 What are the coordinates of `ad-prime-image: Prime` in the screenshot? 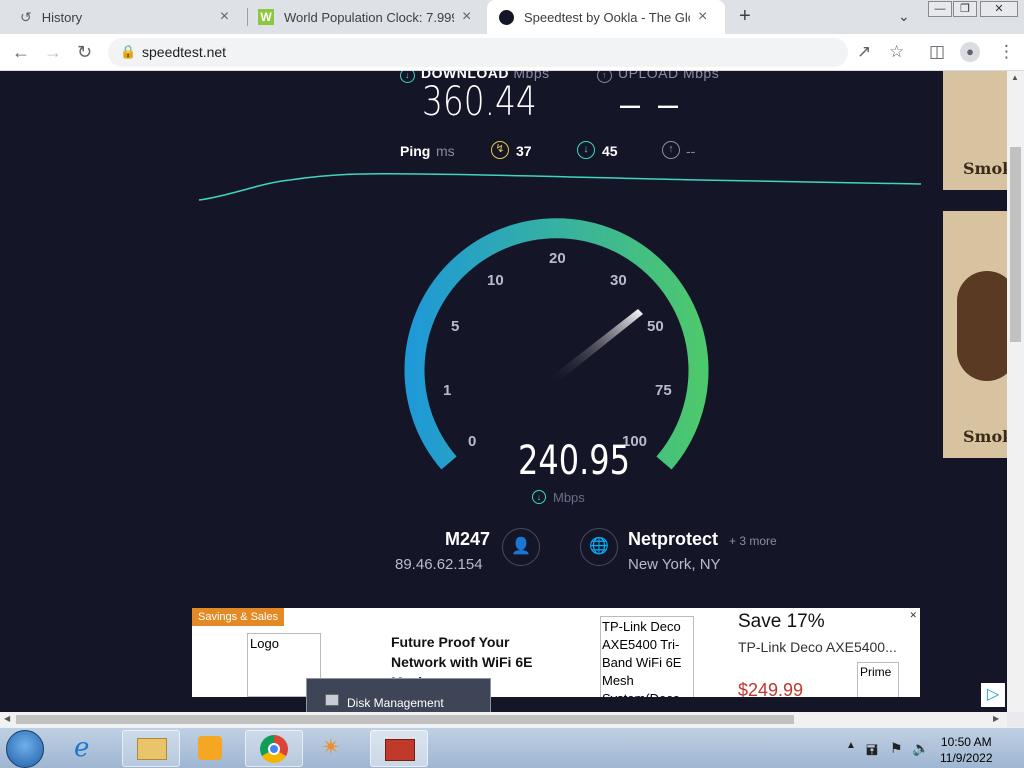 It's located at (878, 679).